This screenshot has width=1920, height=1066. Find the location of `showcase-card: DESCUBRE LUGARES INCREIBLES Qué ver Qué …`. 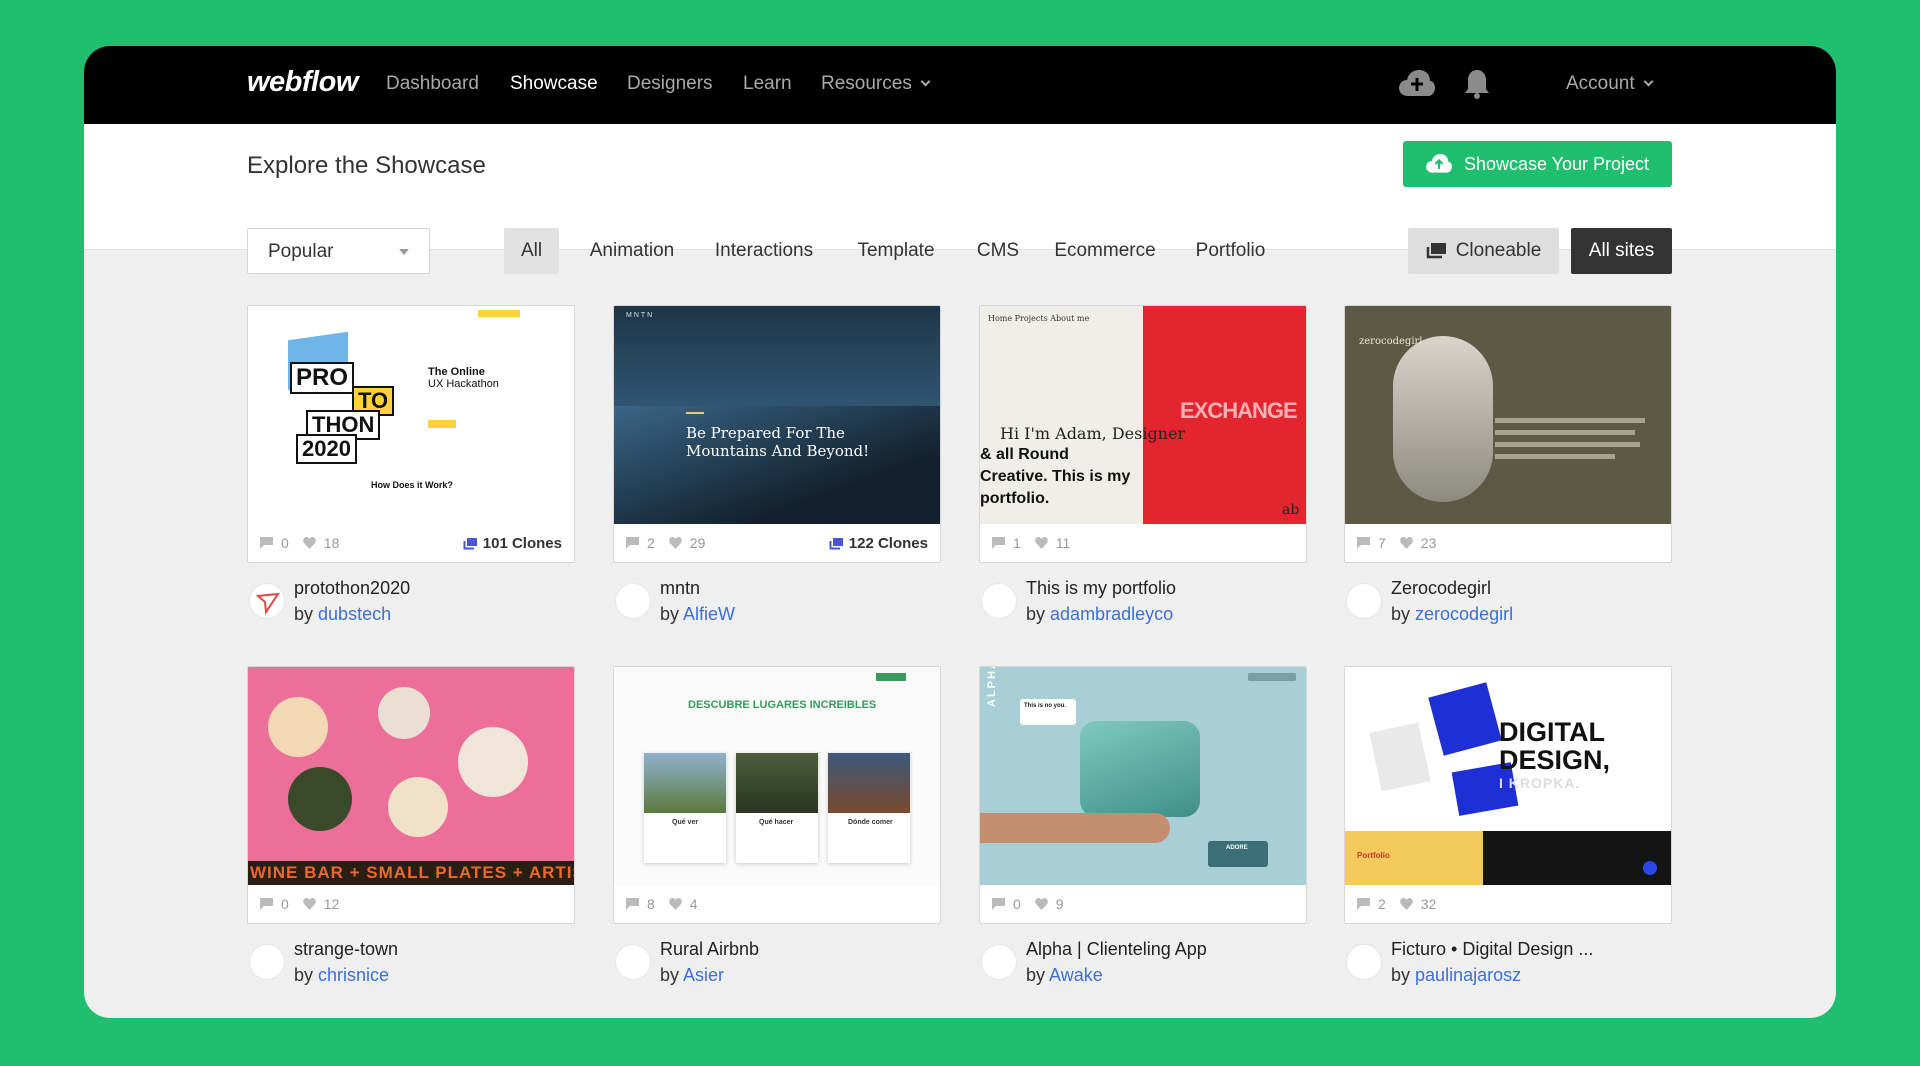

showcase-card: DESCUBRE LUGARES INCREIBLES Qué ver Qué … is located at coordinates (777, 832).